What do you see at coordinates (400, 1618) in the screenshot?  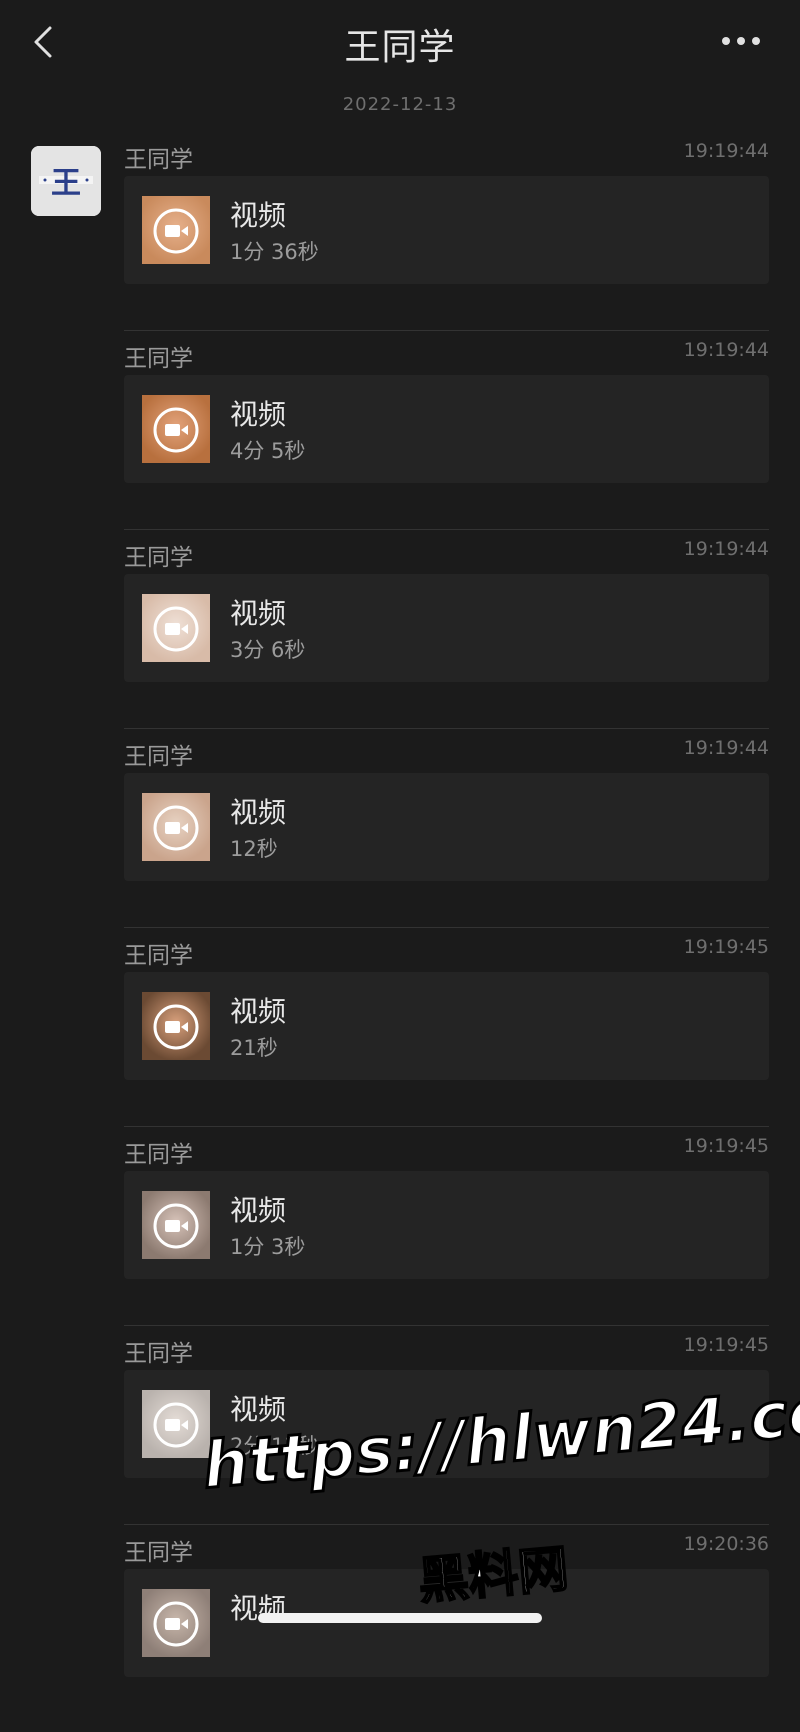 I see `home-indicator` at bounding box center [400, 1618].